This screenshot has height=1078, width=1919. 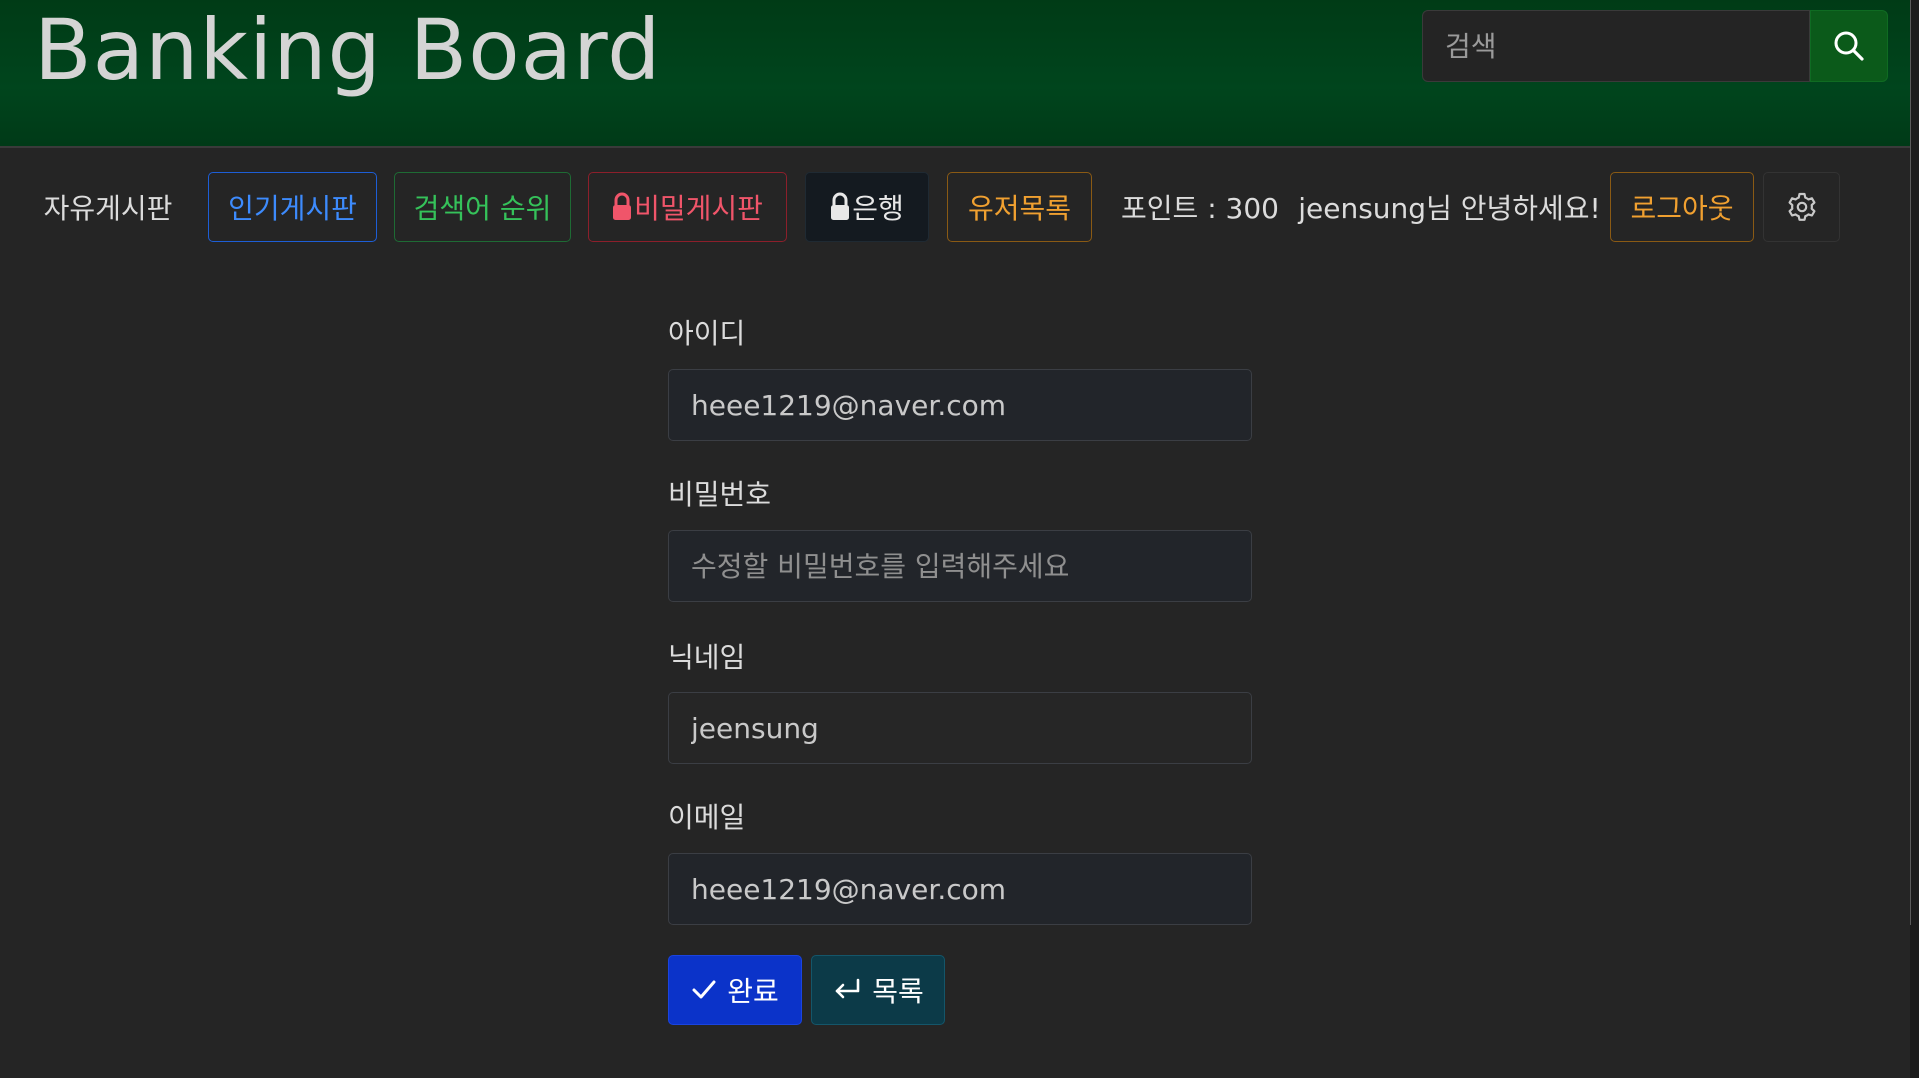 I want to click on search-icon, so click(x=1849, y=46).